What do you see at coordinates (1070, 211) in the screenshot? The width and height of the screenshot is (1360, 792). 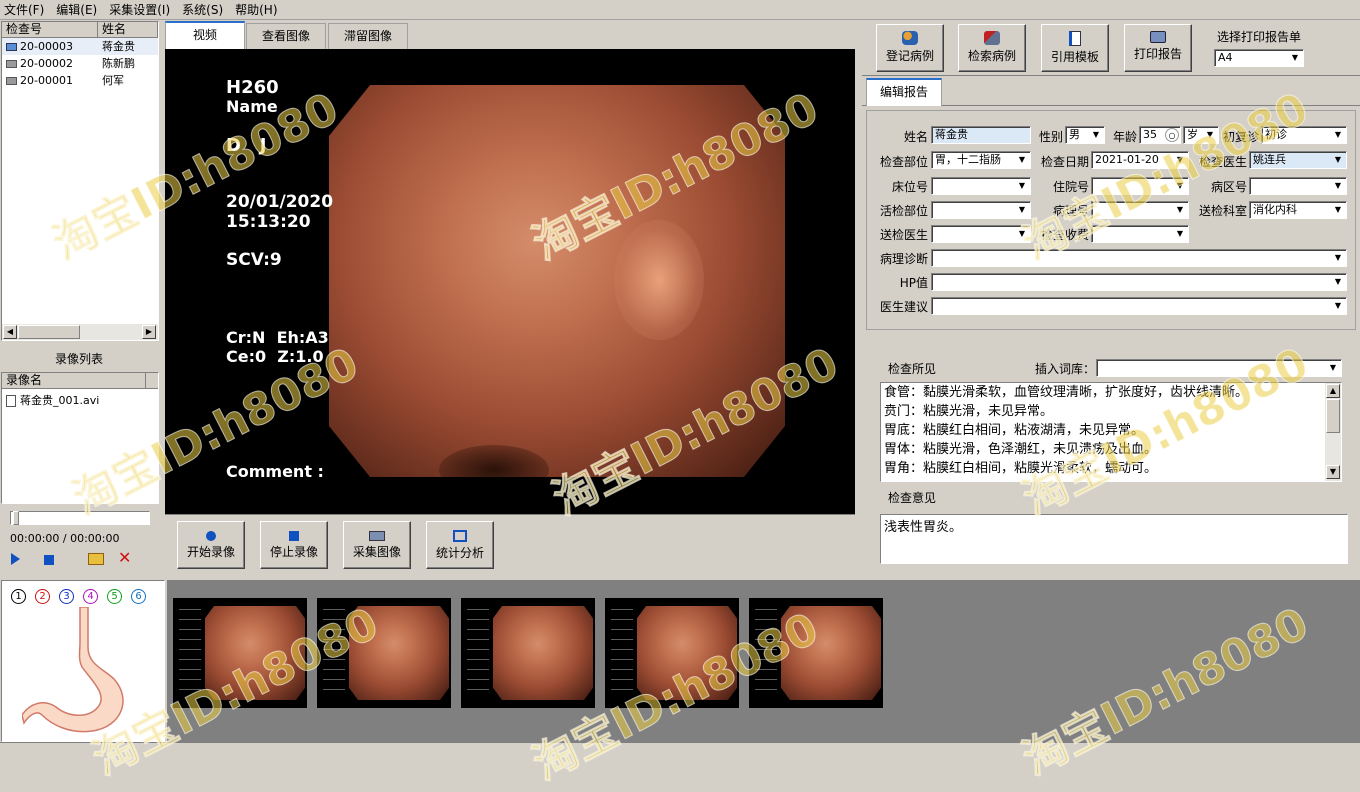 I see `pathno-label: 病理号` at bounding box center [1070, 211].